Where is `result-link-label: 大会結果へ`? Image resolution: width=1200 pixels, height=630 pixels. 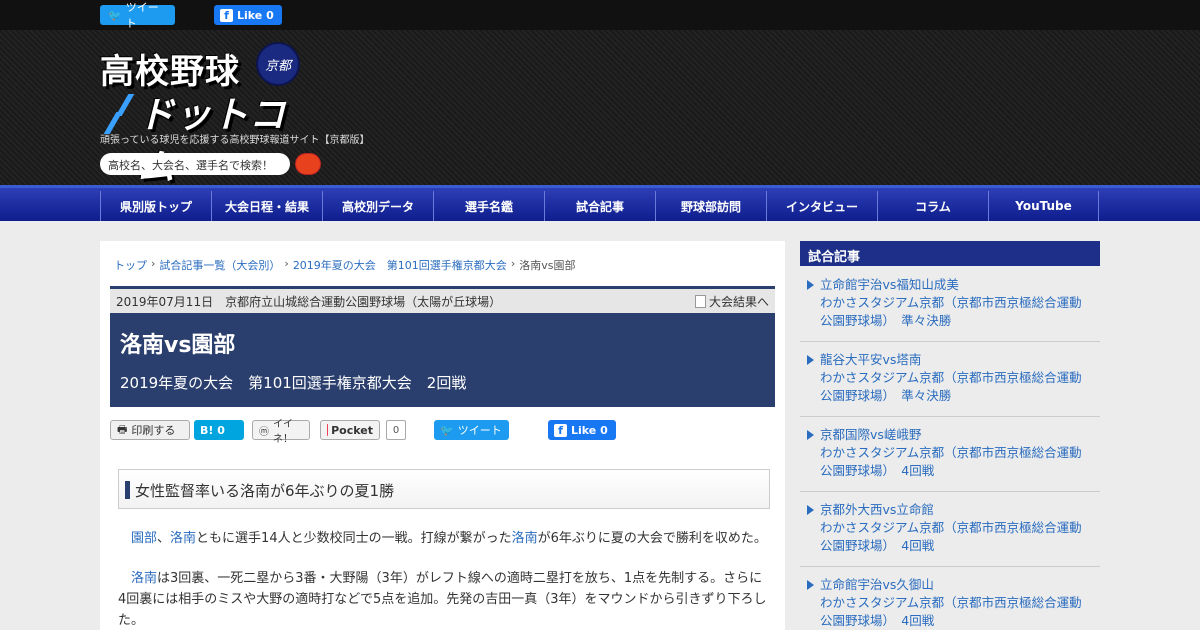
result-link-label: 大会結果へ is located at coordinates (738, 302).